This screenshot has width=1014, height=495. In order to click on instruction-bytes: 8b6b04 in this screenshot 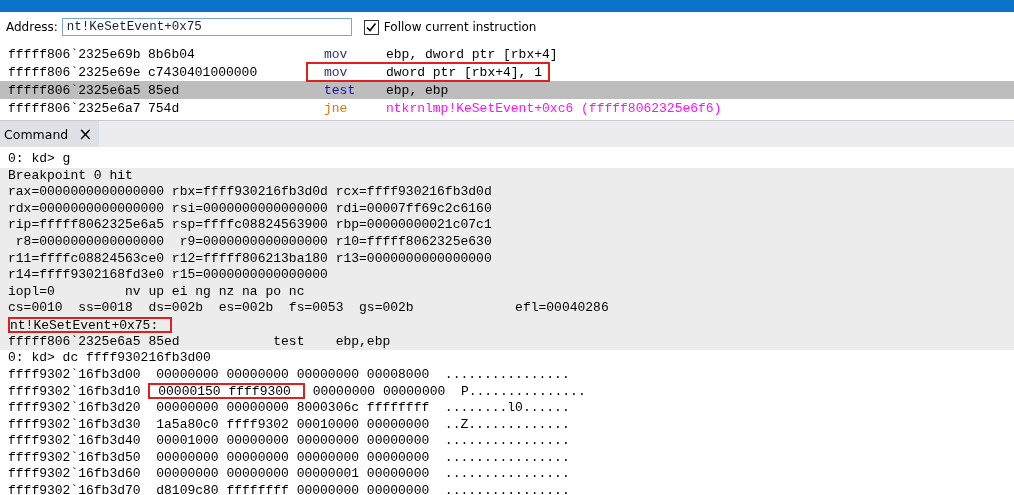, I will do `click(172, 54)`.